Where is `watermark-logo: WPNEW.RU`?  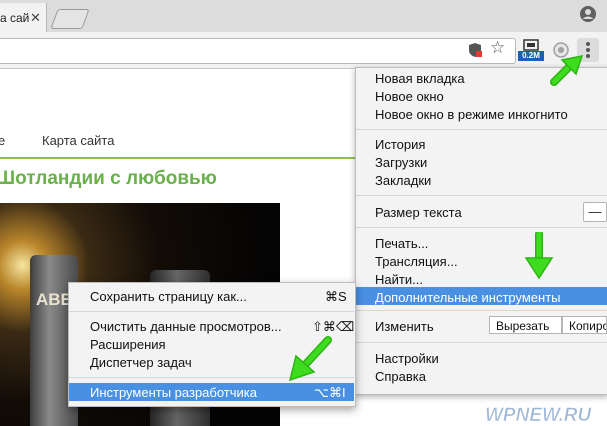
watermark-logo: WPNEW.RU is located at coordinates (539, 415).